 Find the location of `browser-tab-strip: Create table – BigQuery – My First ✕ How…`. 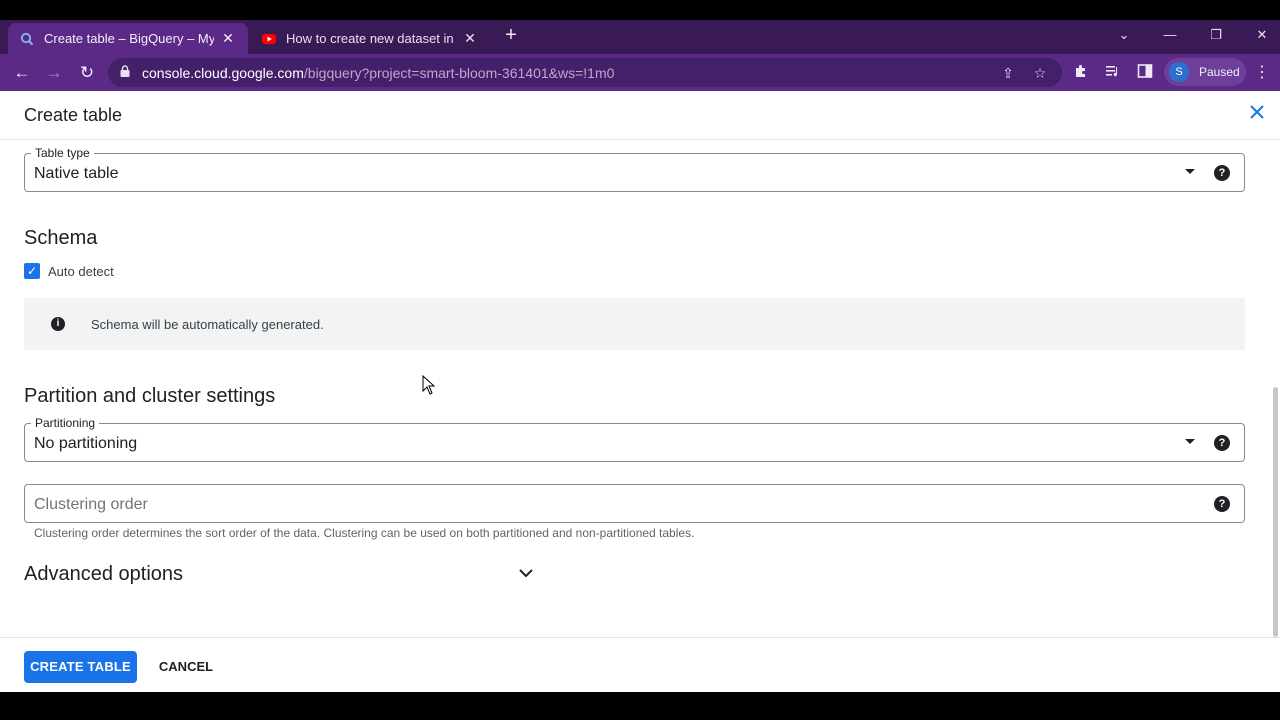

browser-tab-strip: Create table – BigQuery – My First ✕ How… is located at coordinates (640, 37).